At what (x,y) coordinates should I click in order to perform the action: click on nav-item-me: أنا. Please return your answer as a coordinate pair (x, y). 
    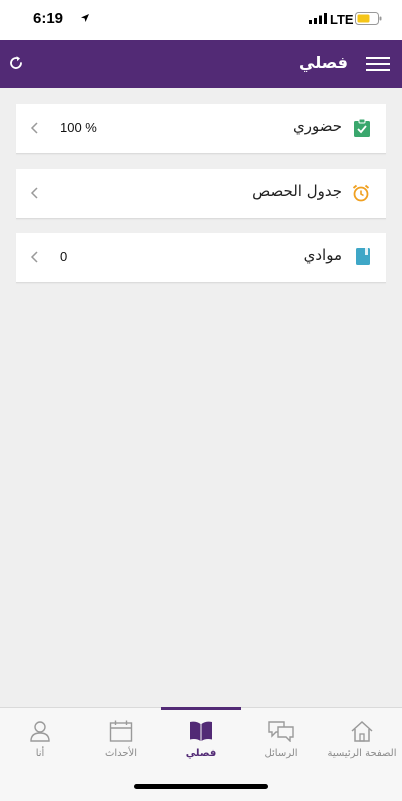
    Looking at the image, I should click on (40, 738).